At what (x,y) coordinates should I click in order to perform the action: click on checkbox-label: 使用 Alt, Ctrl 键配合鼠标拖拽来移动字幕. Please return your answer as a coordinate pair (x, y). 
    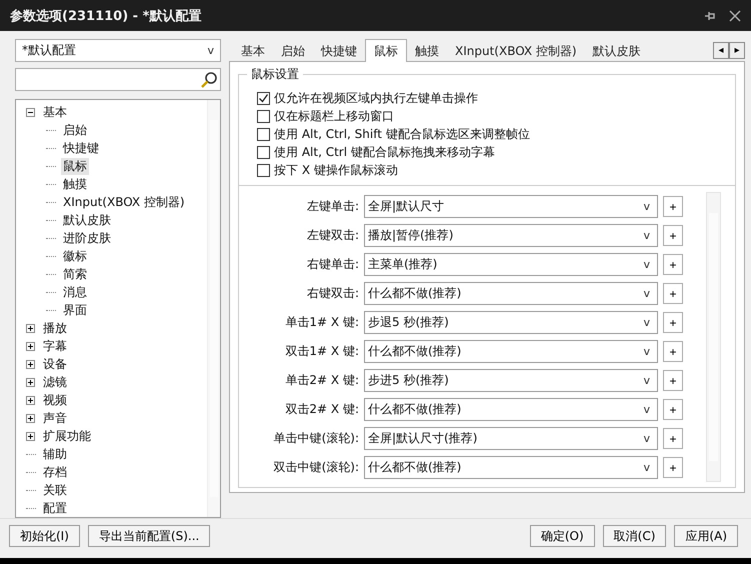
    Looking at the image, I should click on (384, 152).